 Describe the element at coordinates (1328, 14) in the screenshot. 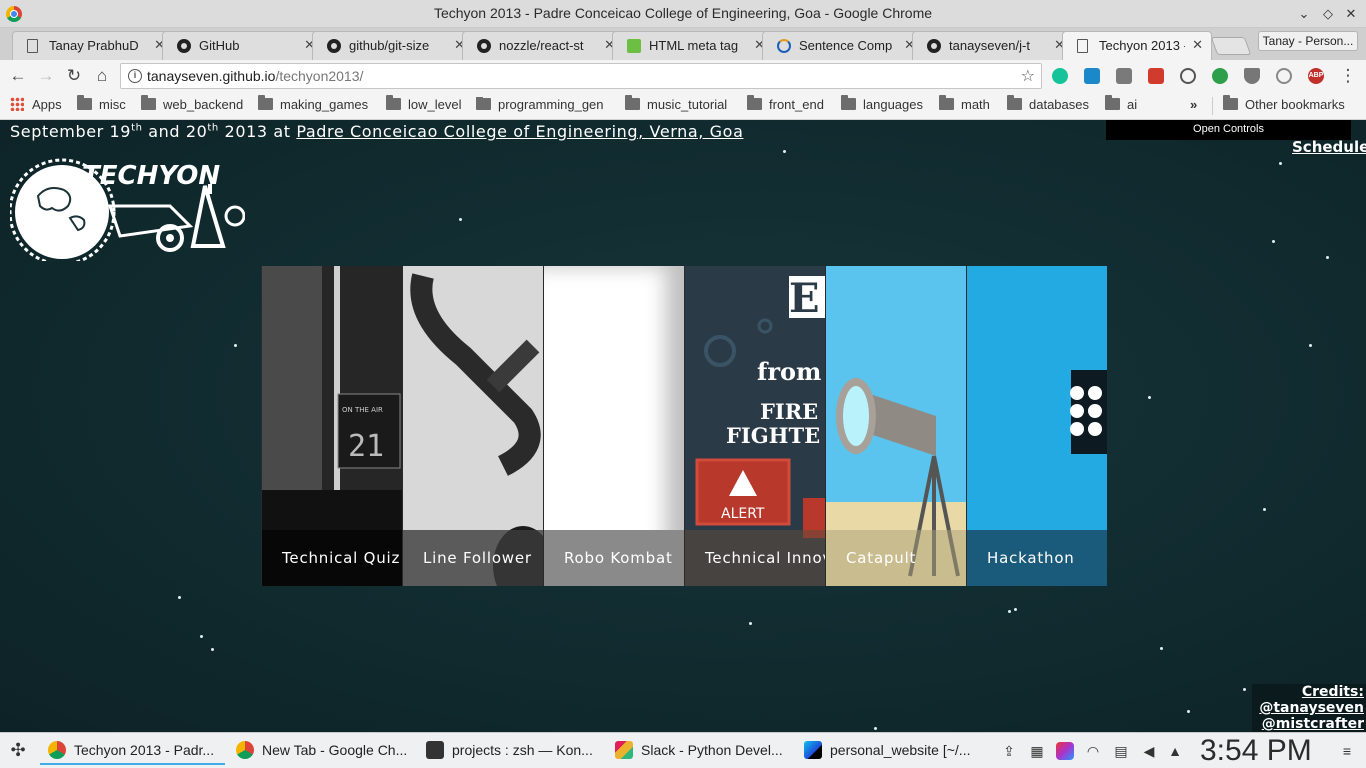

I see `maximize-icon: ◇` at that location.